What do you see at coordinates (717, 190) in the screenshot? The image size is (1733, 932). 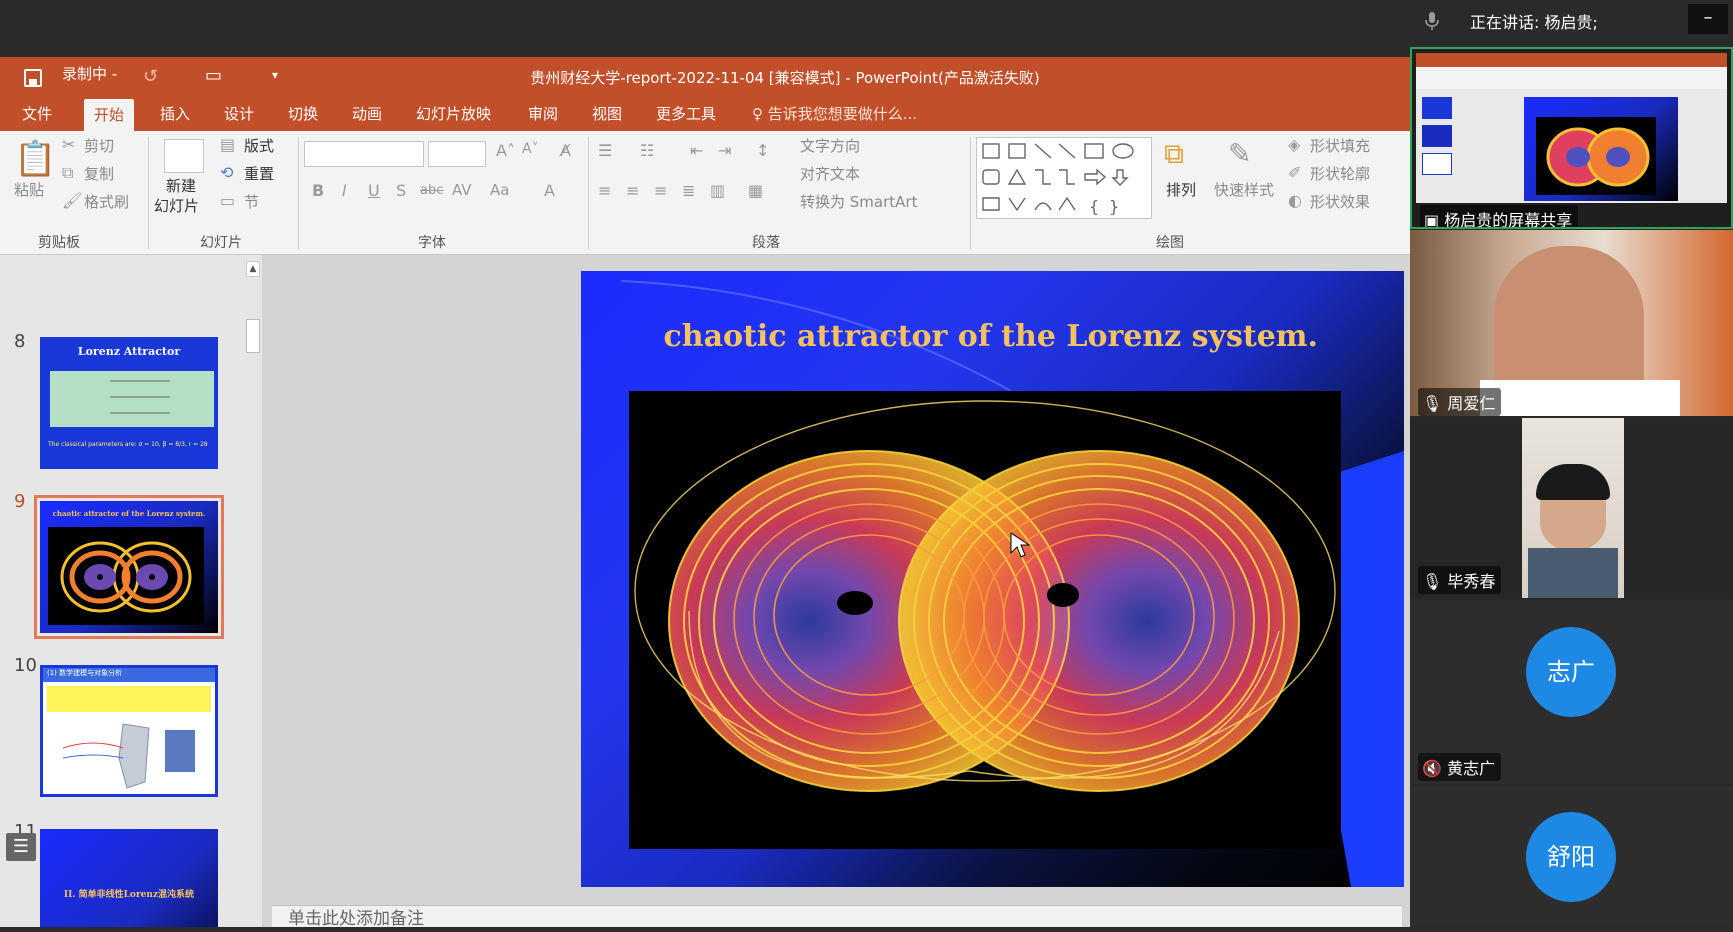 I see `distributed-icon: ▥` at bounding box center [717, 190].